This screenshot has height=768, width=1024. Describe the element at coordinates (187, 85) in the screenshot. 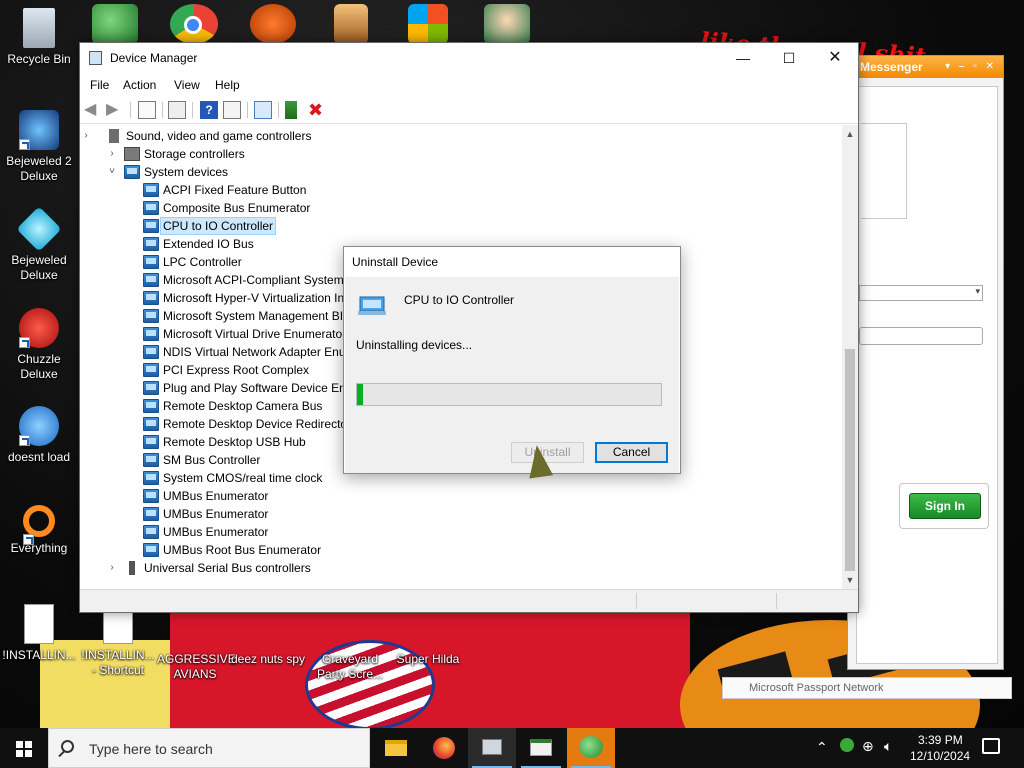

I see `menu-view: View` at that location.